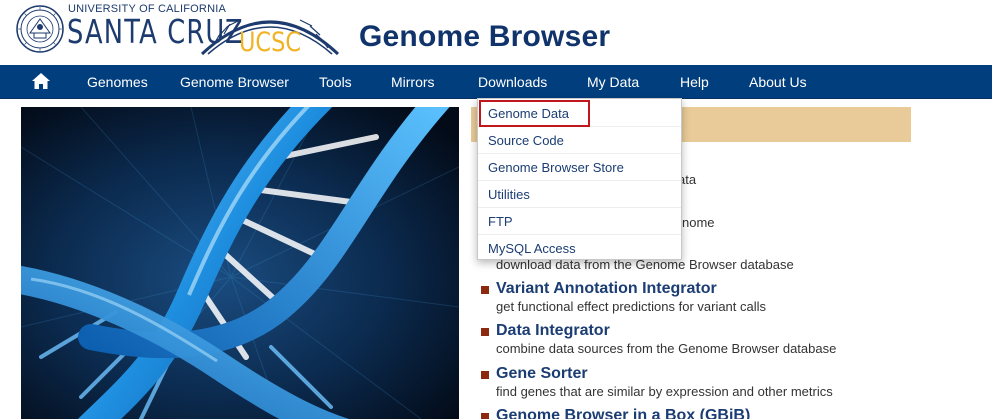 Image resolution: width=992 pixels, height=419 pixels. What do you see at coordinates (606, 289) in the screenshot?
I see `tool-link-variant-annotation-integrator: Variant Annotation Integrator` at bounding box center [606, 289].